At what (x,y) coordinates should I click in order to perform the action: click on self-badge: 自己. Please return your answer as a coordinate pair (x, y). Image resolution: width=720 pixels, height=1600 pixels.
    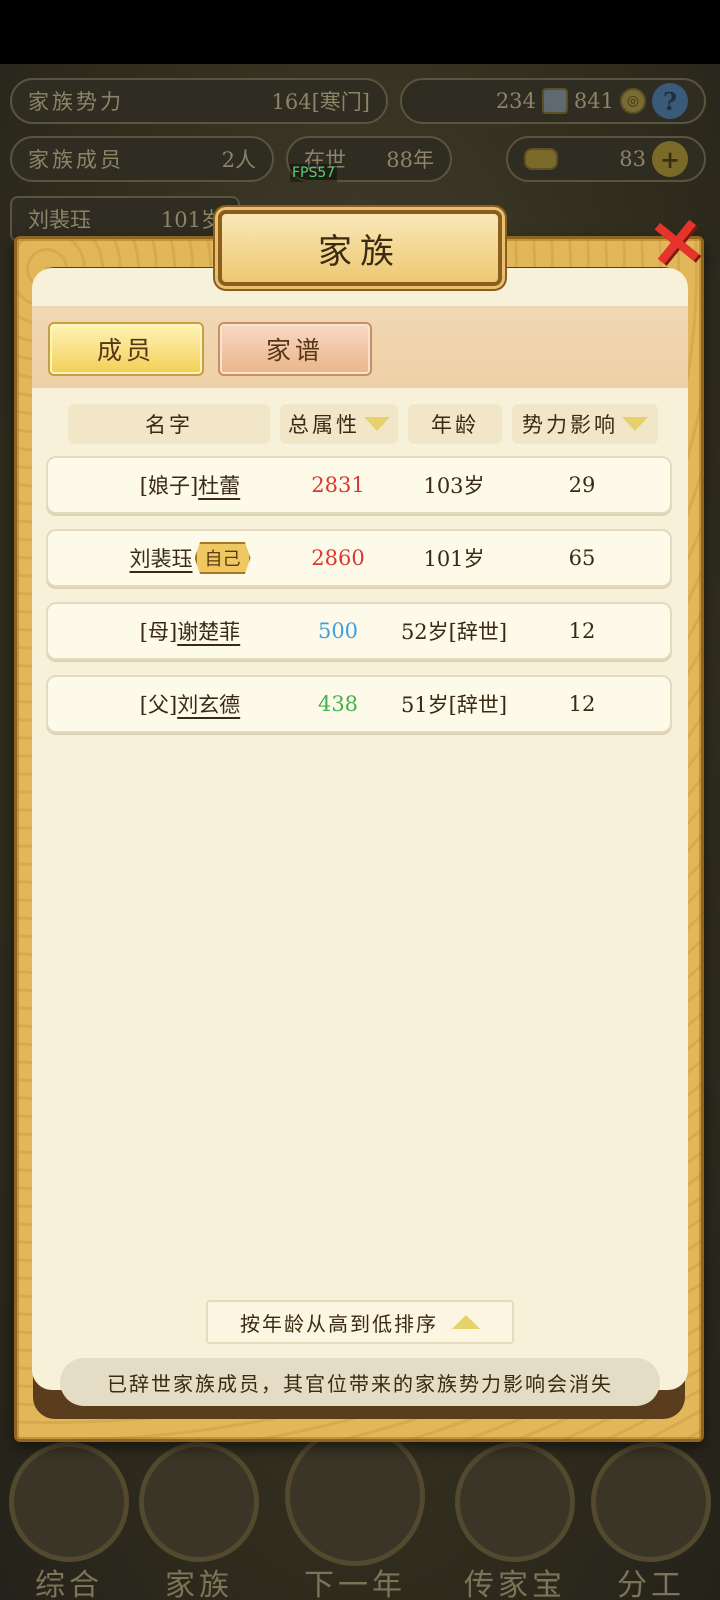
    Looking at the image, I should click on (222, 558).